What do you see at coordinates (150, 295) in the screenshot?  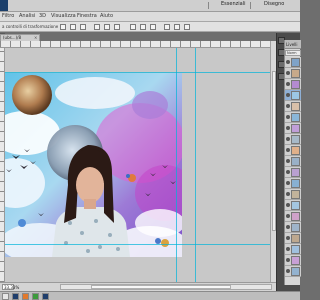 I see `taskbar` at bounding box center [150, 295].